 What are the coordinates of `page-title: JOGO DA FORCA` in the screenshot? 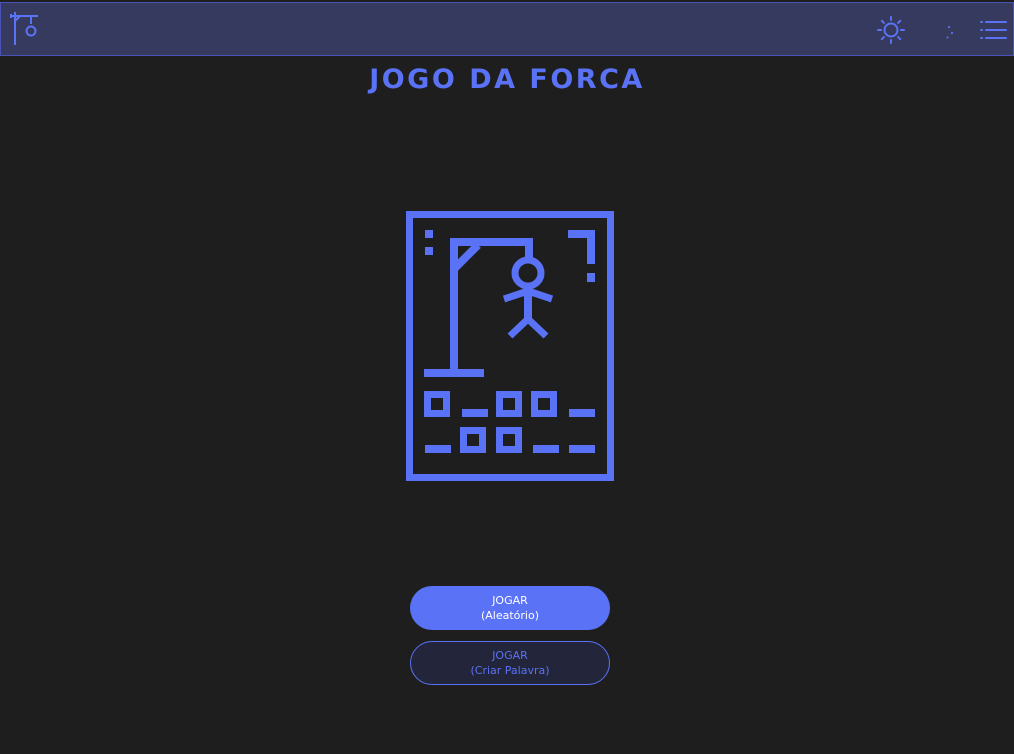 It's located at (507, 79).